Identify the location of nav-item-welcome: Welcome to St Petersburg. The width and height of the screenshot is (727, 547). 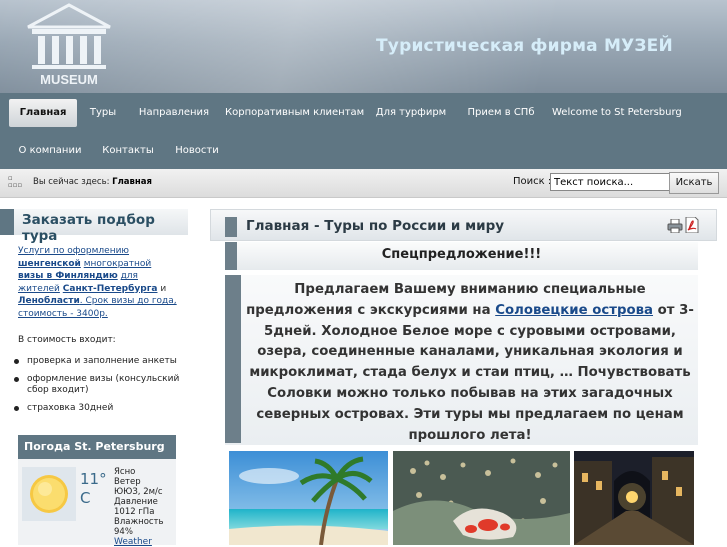
(617, 113).